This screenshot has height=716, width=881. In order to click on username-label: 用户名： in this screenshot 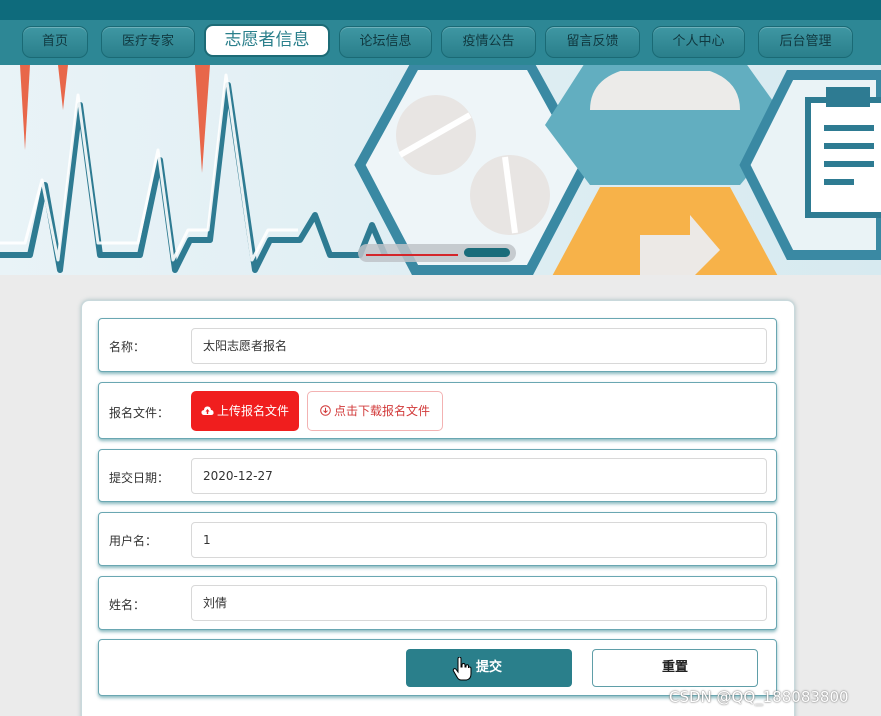, I will do `click(133, 541)`.